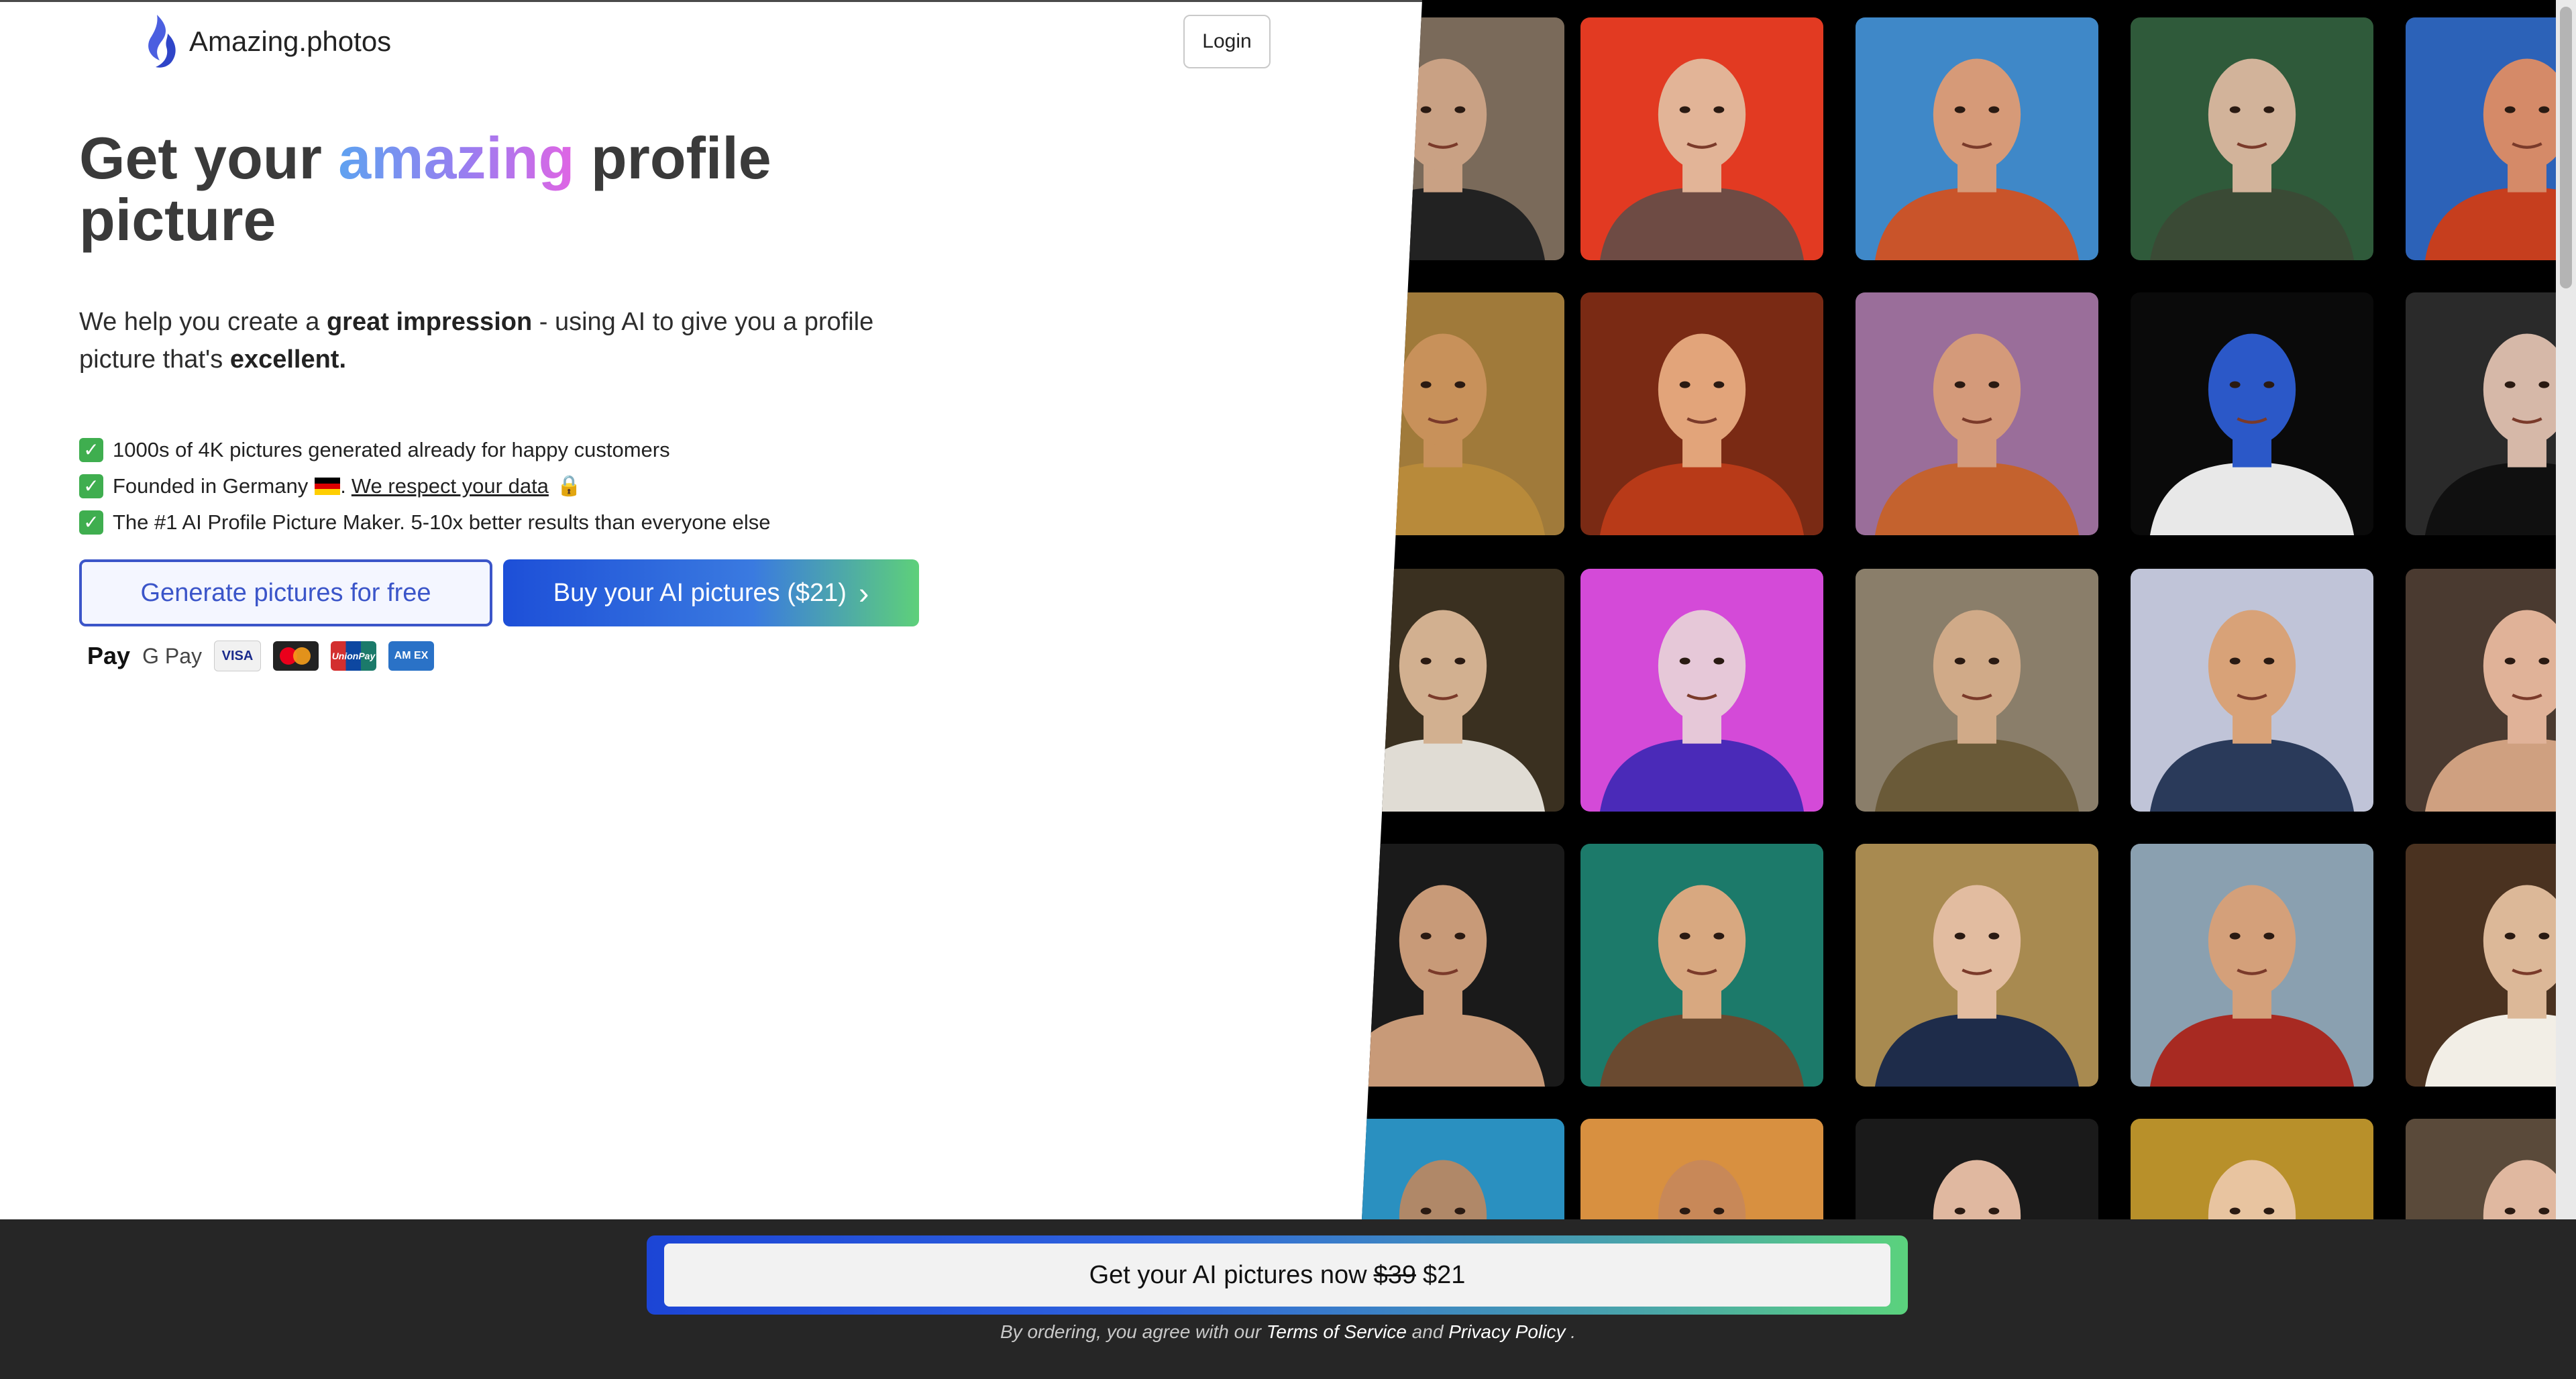  What do you see at coordinates (172, 655) in the screenshot?
I see `google-pay-icon: G Pay` at bounding box center [172, 655].